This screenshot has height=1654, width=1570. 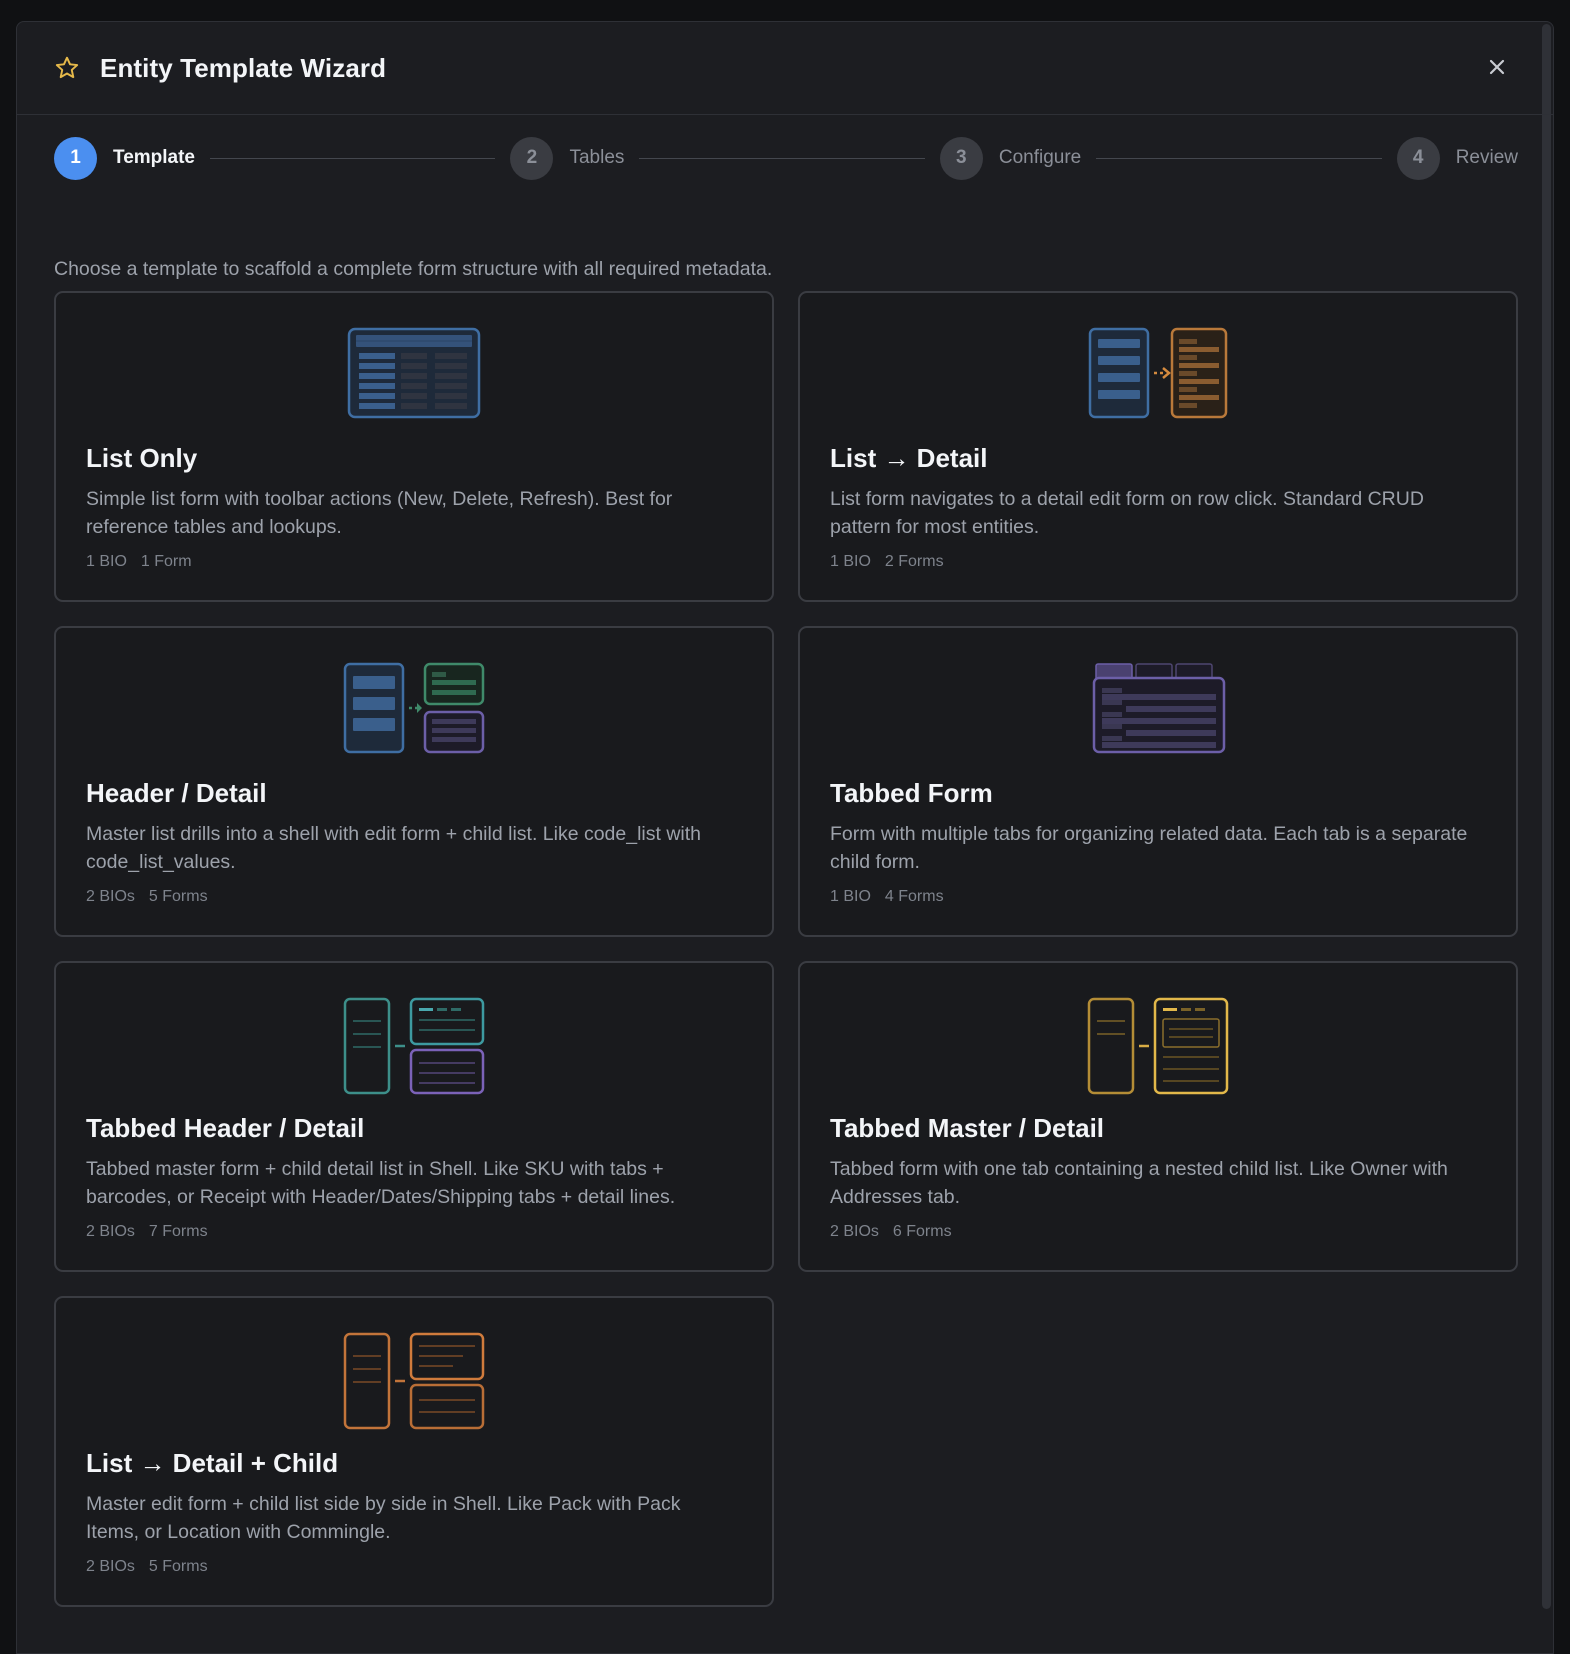 I want to click on step-configure: 3 Configure, so click(x=1010, y=158).